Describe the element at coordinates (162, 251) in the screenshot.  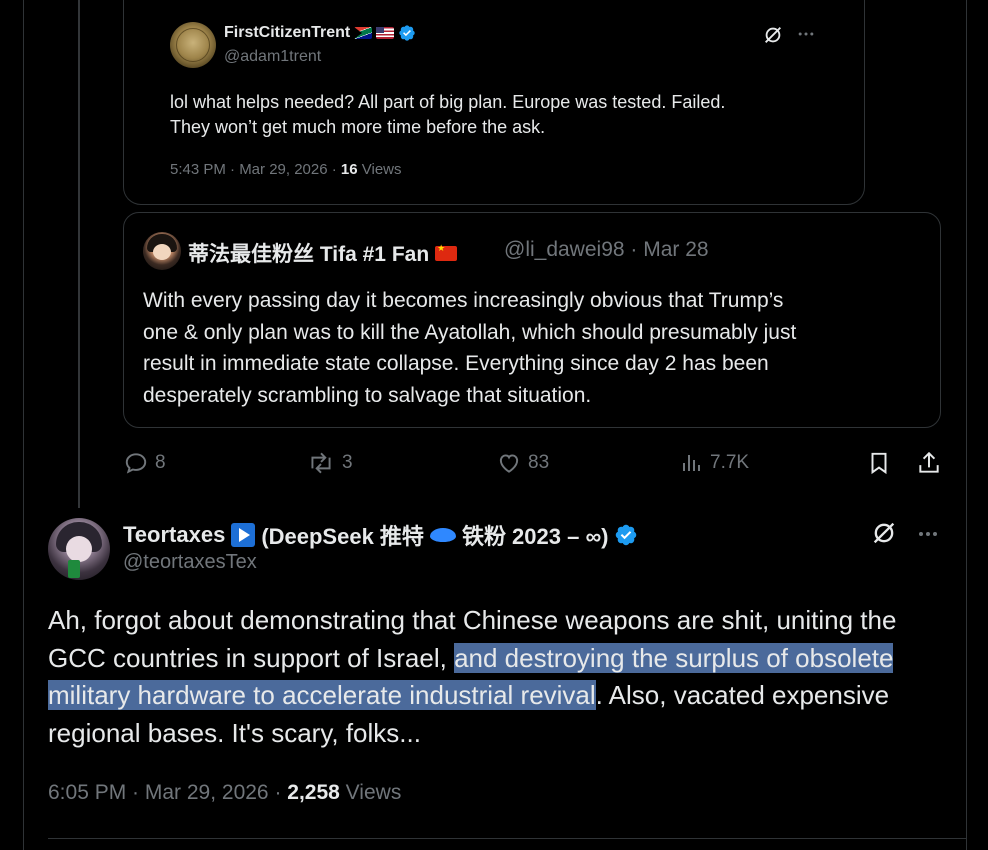
I see `quoted-tweet-avatar` at that location.